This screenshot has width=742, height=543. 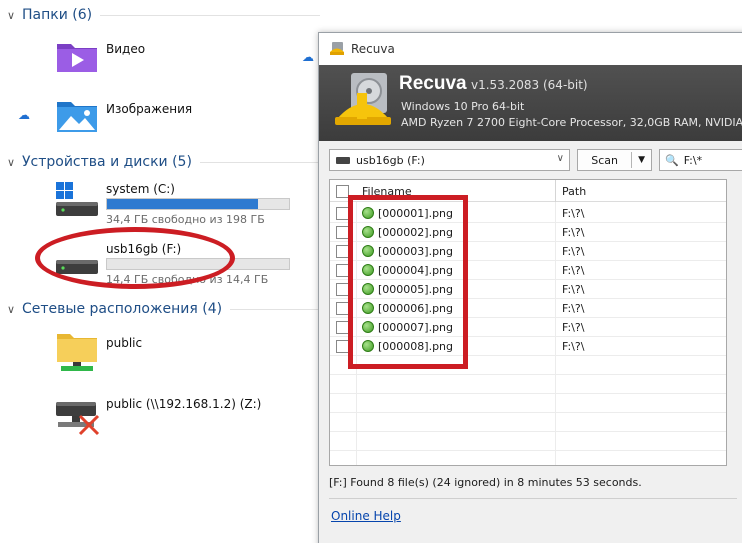 I want to click on drive-free-space: 34,4 ГБ свободно из 198 ГБ, so click(x=185, y=219).